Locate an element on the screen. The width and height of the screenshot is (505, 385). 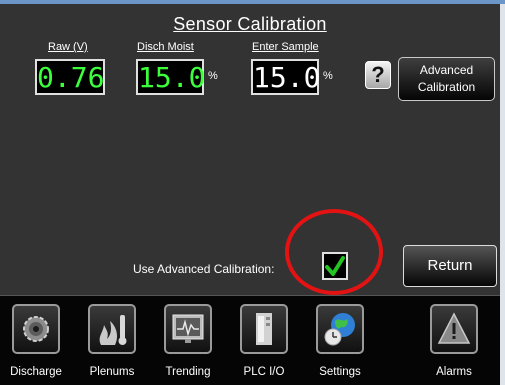
nav-discharge-label: Discharge is located at coordinates (36, 372).